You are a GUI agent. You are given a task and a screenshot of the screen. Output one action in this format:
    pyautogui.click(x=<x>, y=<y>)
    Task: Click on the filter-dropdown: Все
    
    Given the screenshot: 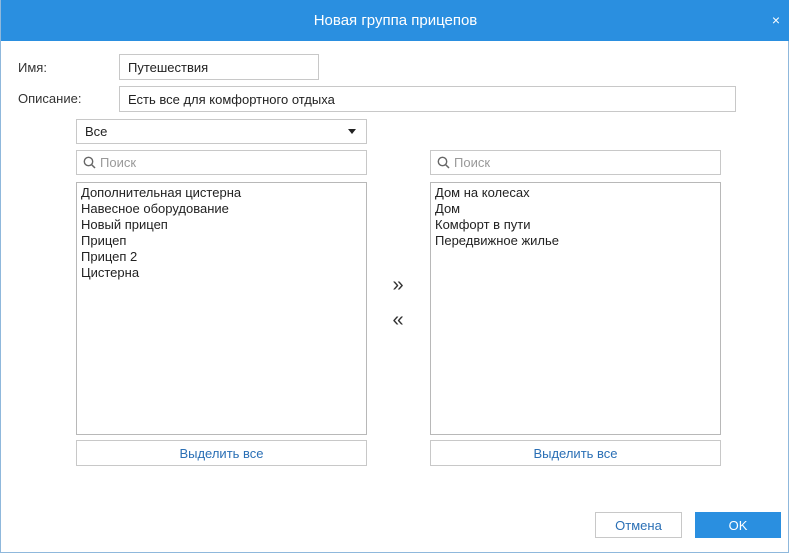 What is the action you would take?
    pyautogui.click(x=221, y=131)
    